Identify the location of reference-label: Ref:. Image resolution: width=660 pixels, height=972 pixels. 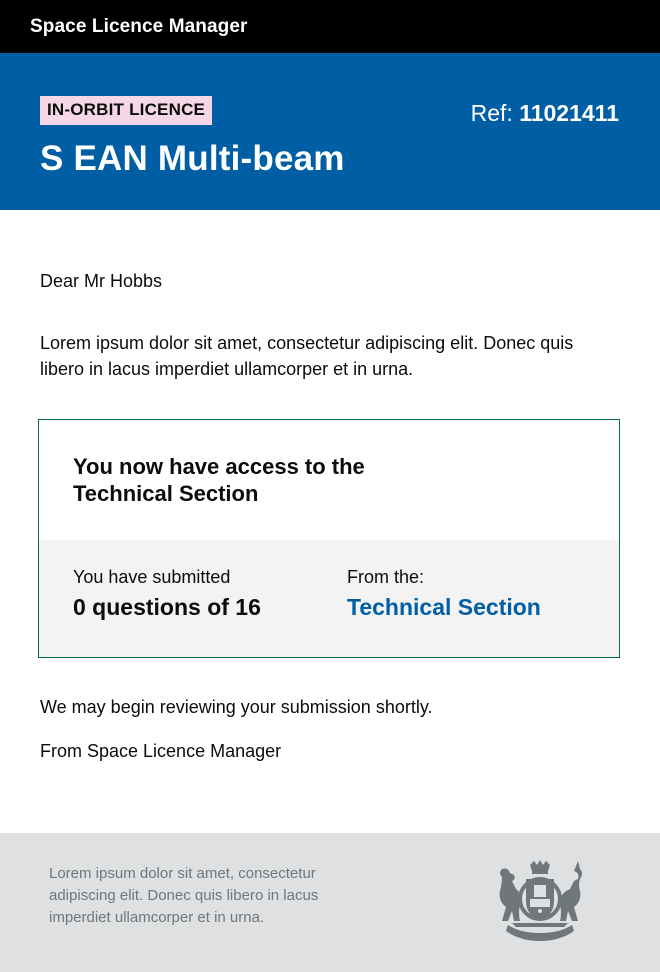
(491, 113).